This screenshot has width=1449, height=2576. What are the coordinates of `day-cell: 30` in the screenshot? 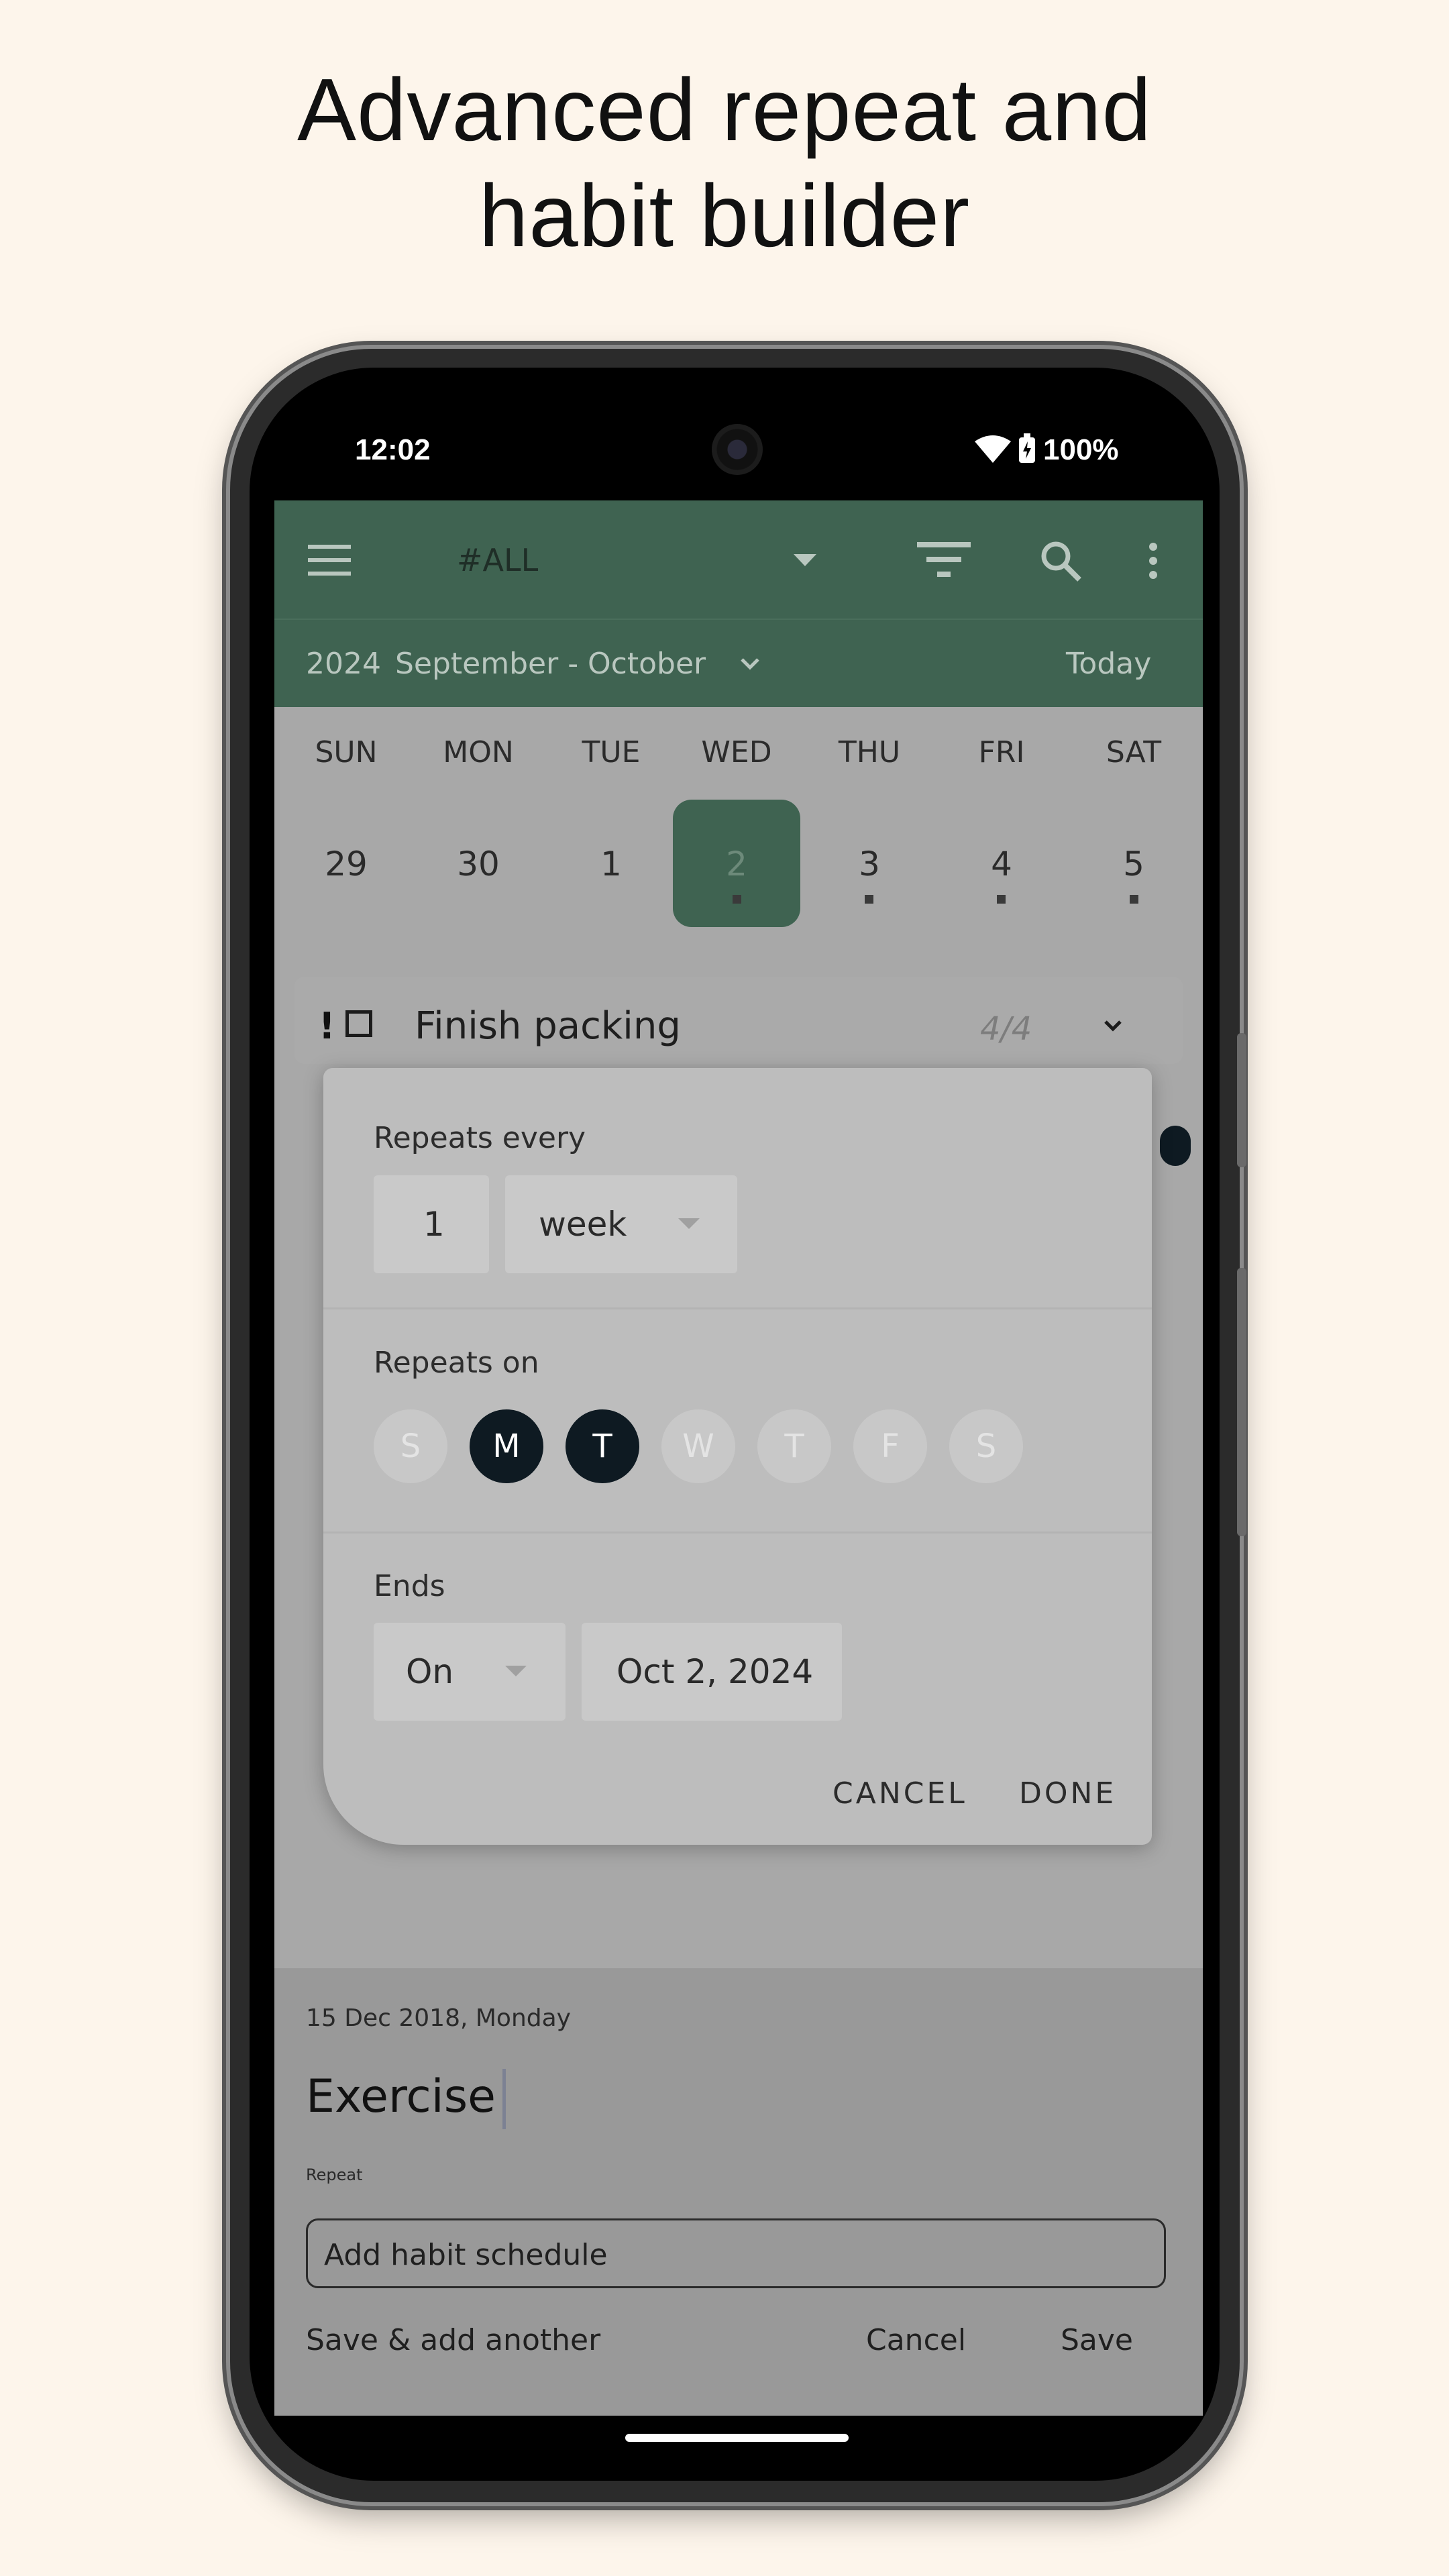 It's located at (478, 864).